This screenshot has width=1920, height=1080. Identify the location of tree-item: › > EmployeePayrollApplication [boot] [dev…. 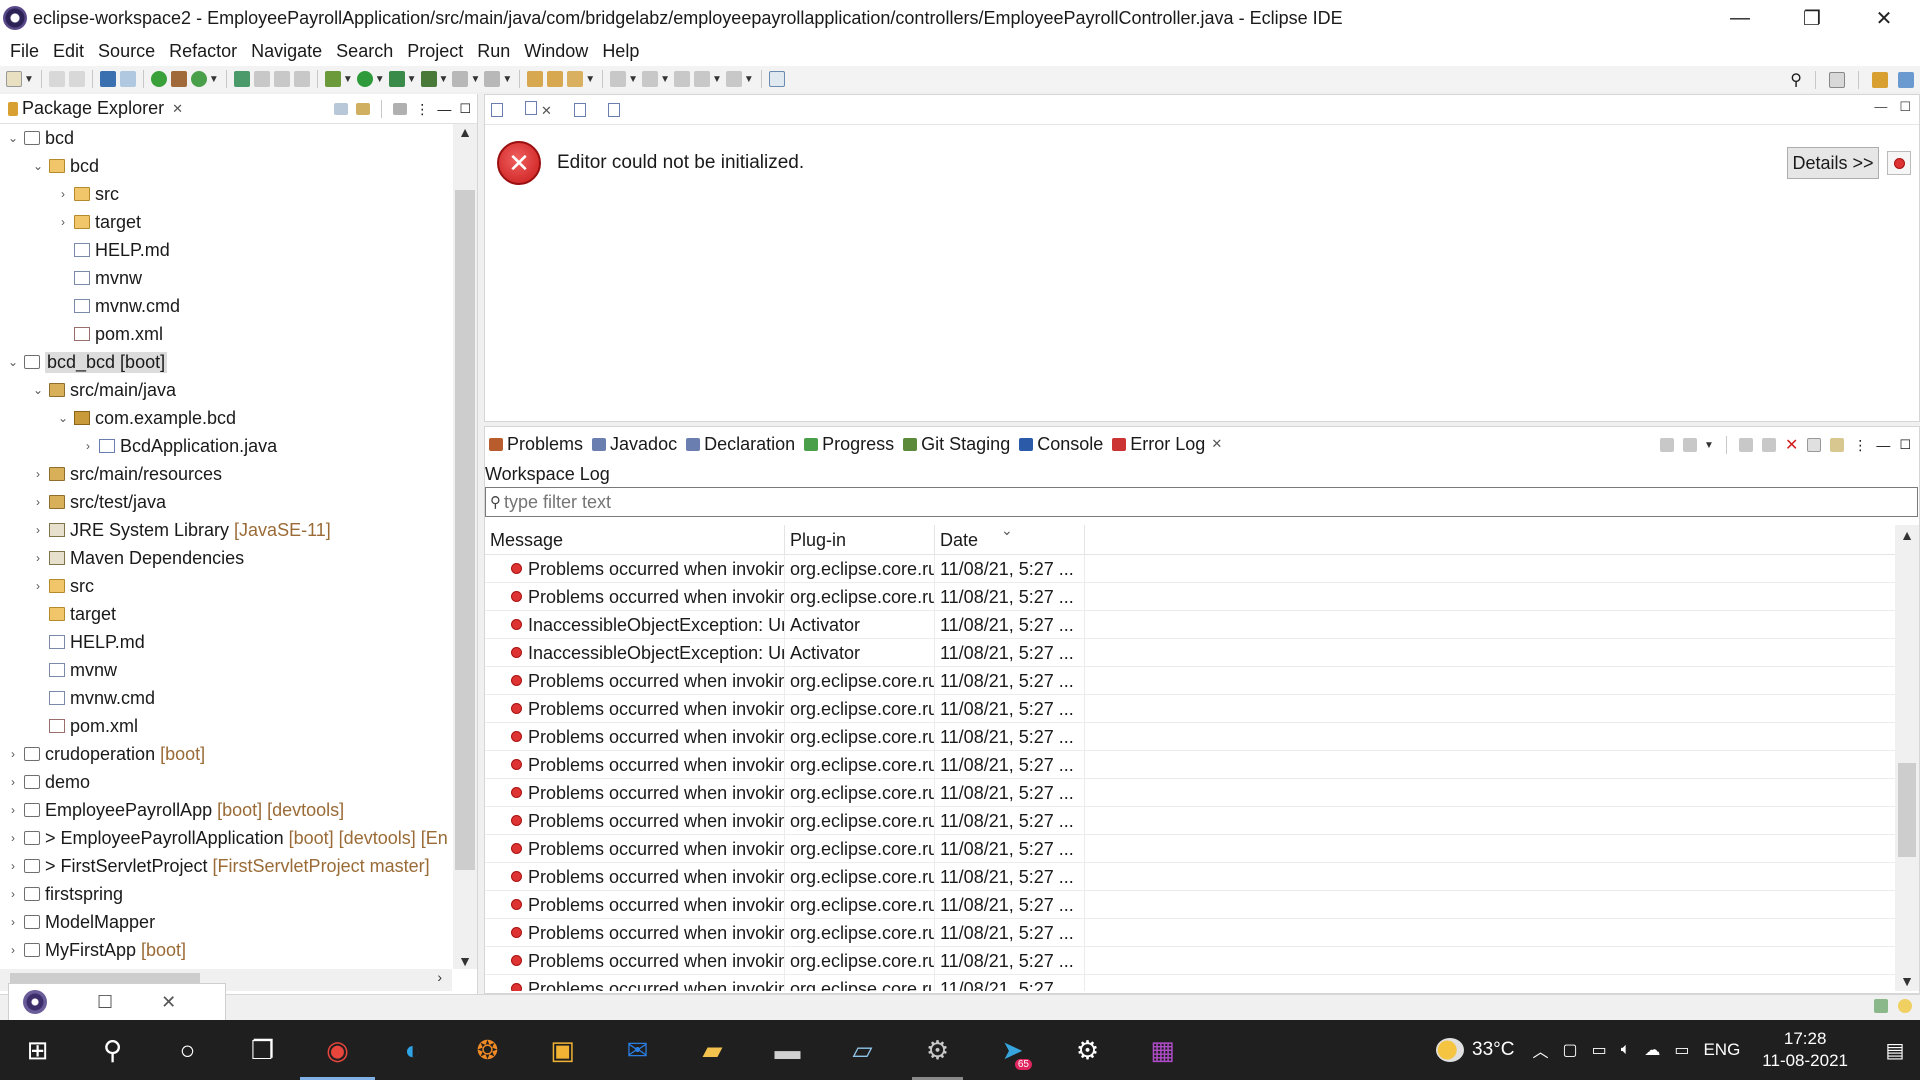
(226, 838).